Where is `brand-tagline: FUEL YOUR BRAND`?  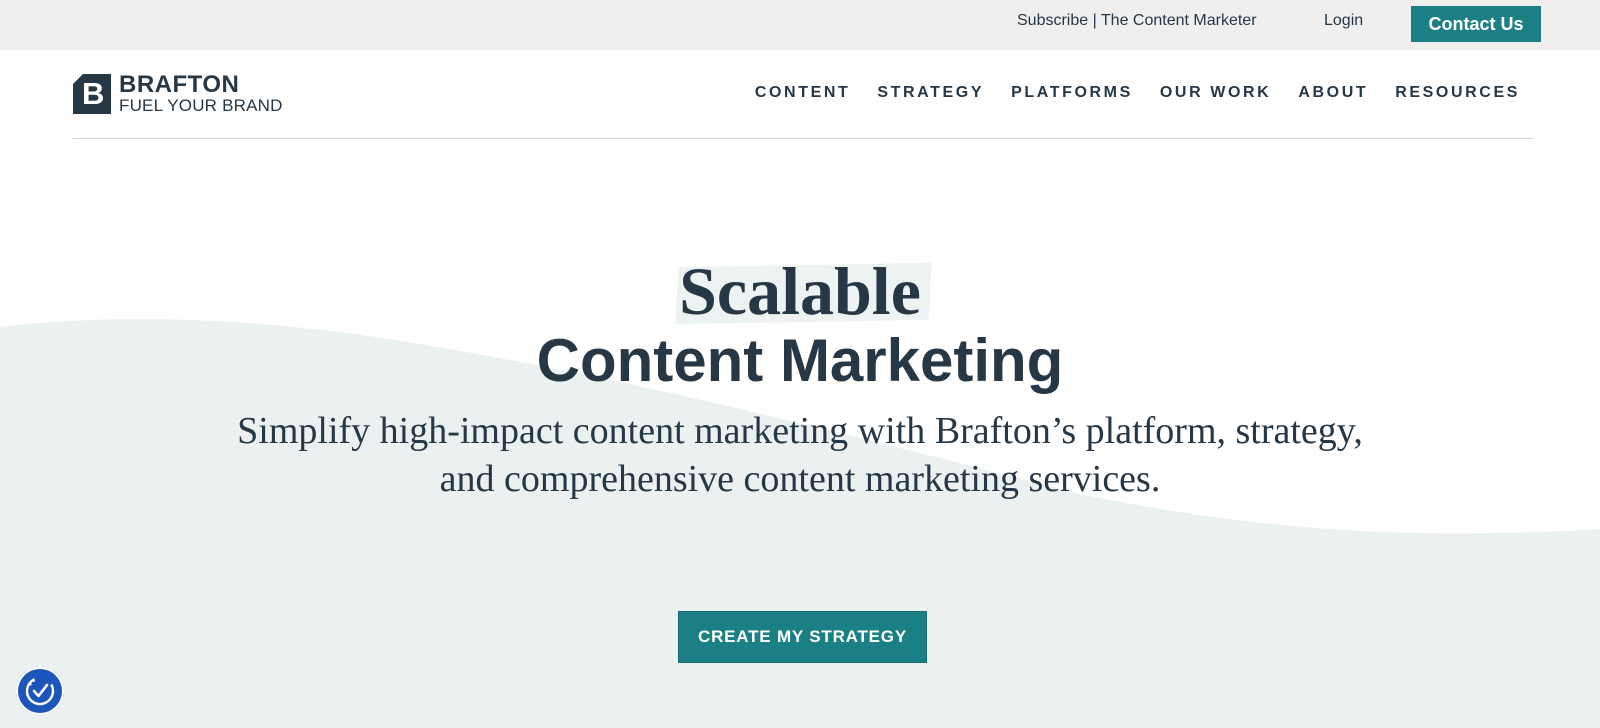 brand-tagline: FUEL YOUR BRAND is located at coordinates (201, 105).